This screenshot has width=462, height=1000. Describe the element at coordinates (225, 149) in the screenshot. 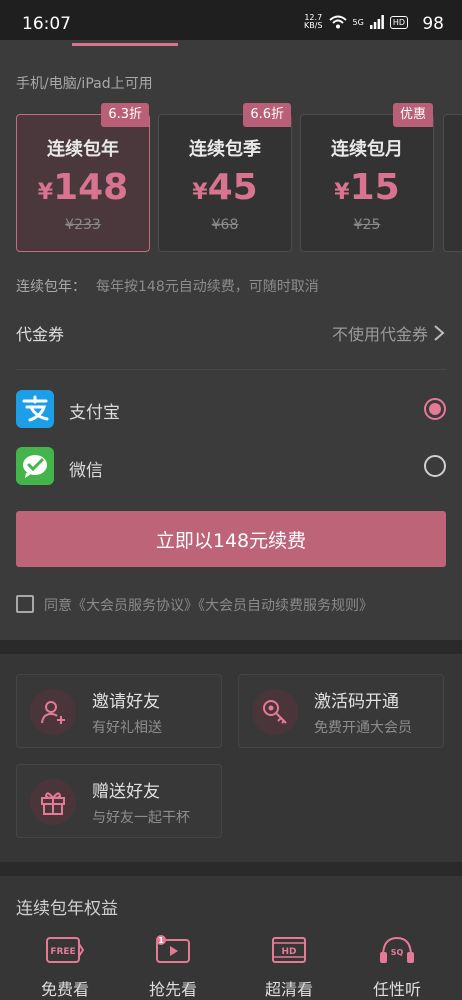

I see `plan-name: 连续包季` at that location.